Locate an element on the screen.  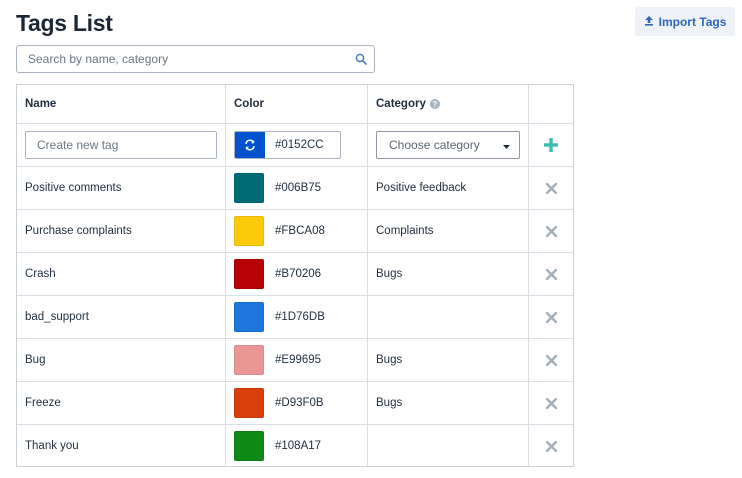
tag-category: Complaints is located at coordinates (448, 231).